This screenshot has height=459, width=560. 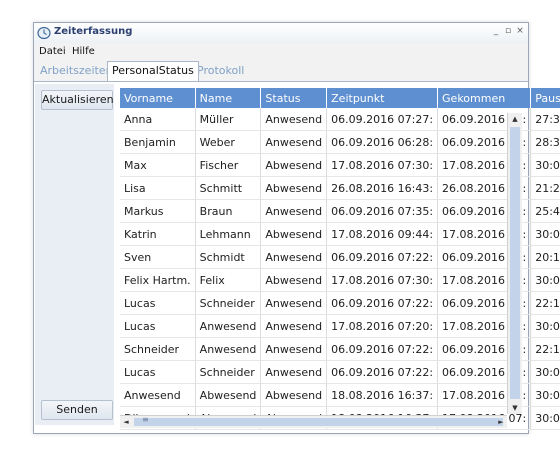 What do you see at coordinates (382, 395) in the screenshot?
I see `cell-zeitpunkt: 18.08.2016 16:37:` at bounding box center [382, 395].